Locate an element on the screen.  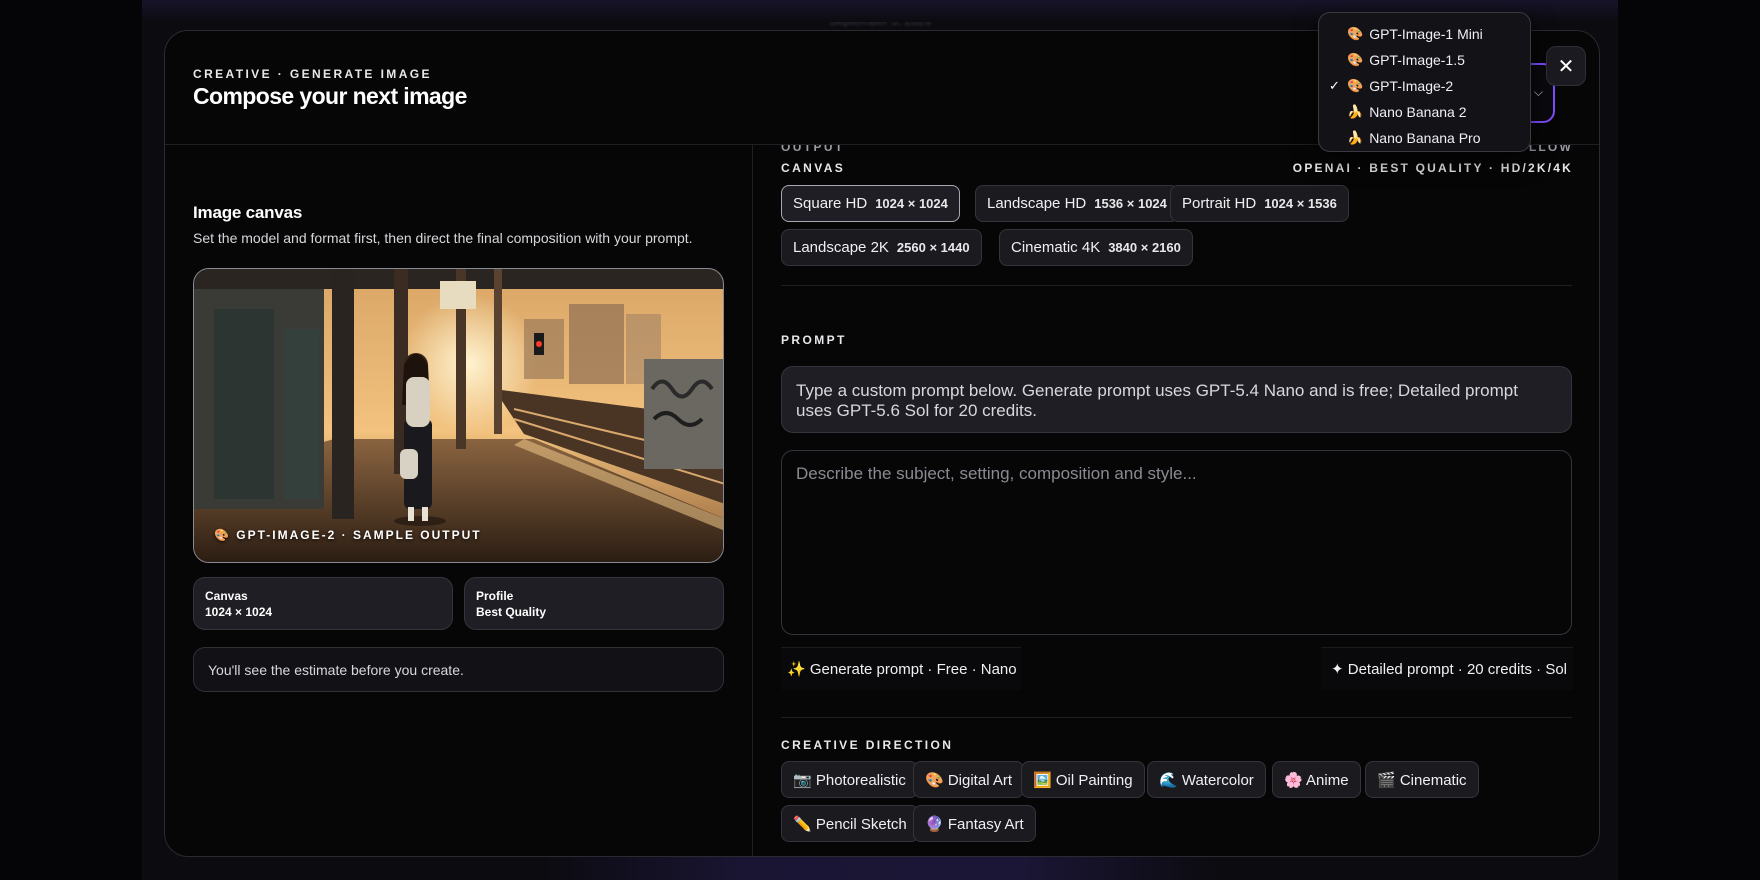
canvas-option-square-hd: Square HD 1024 × 1024 is located at coordinates (870, 203).